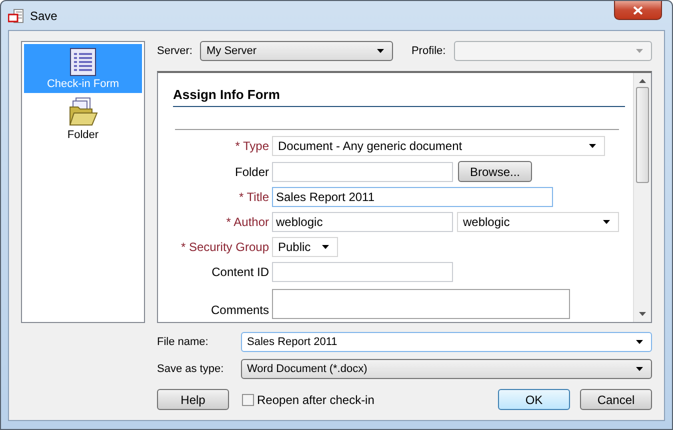  Describe the element at coordinates (534, 399) in the screenshot. I see `dialog-button: OK` at that location.